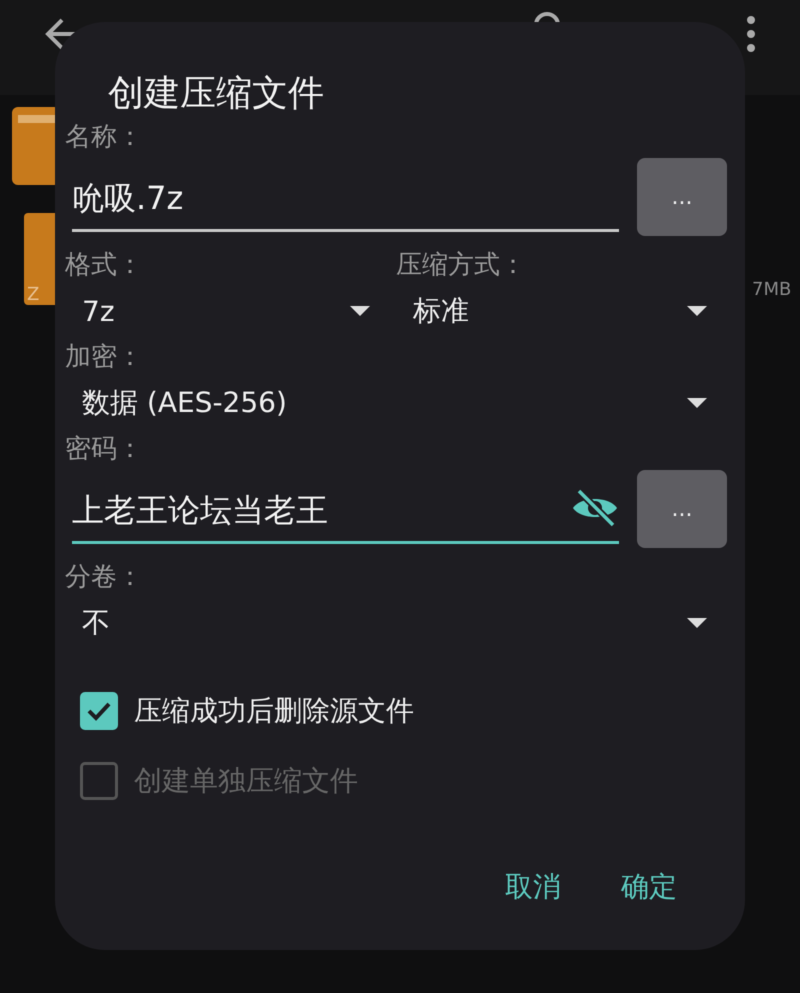  I want to click on field-label: 加密：, so click(104, 357).